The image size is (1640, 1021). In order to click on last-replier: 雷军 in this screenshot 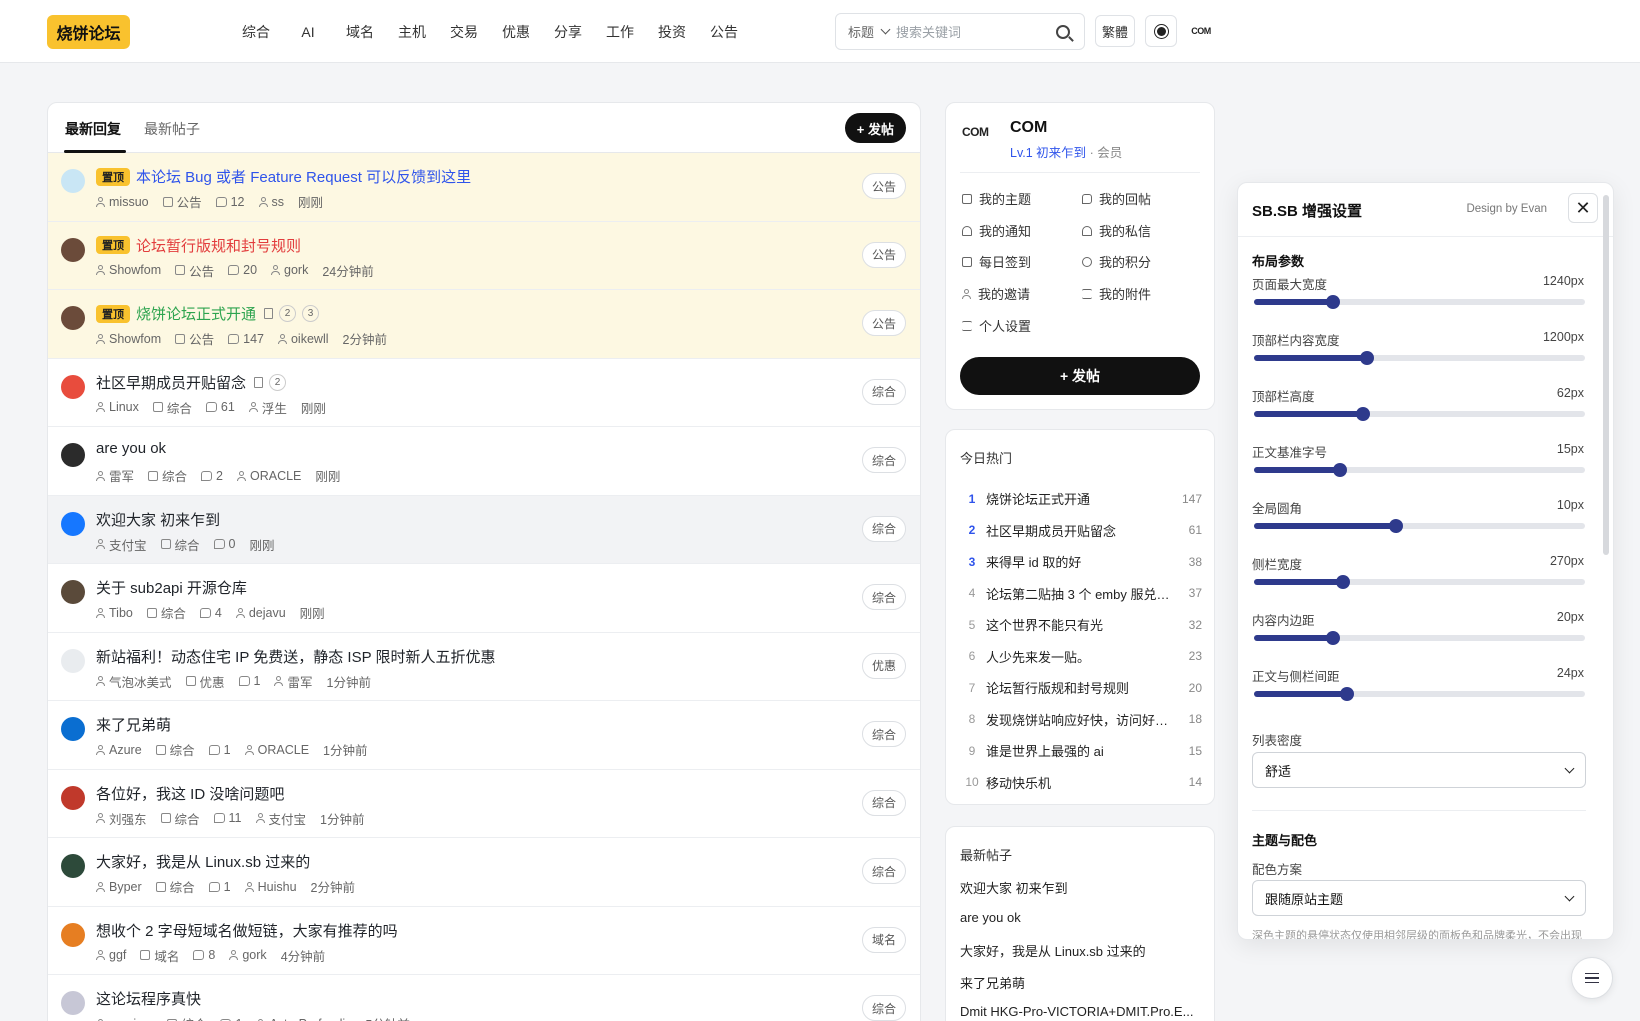, I will do `click(293, 681)`.